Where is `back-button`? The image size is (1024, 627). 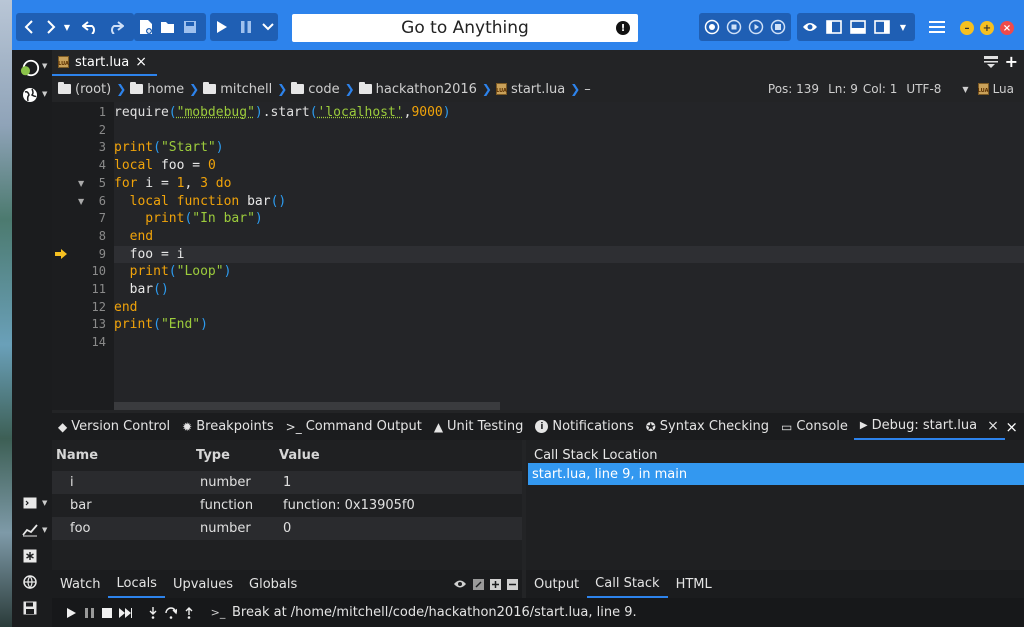
back-button is located at coordinates (29, 27).